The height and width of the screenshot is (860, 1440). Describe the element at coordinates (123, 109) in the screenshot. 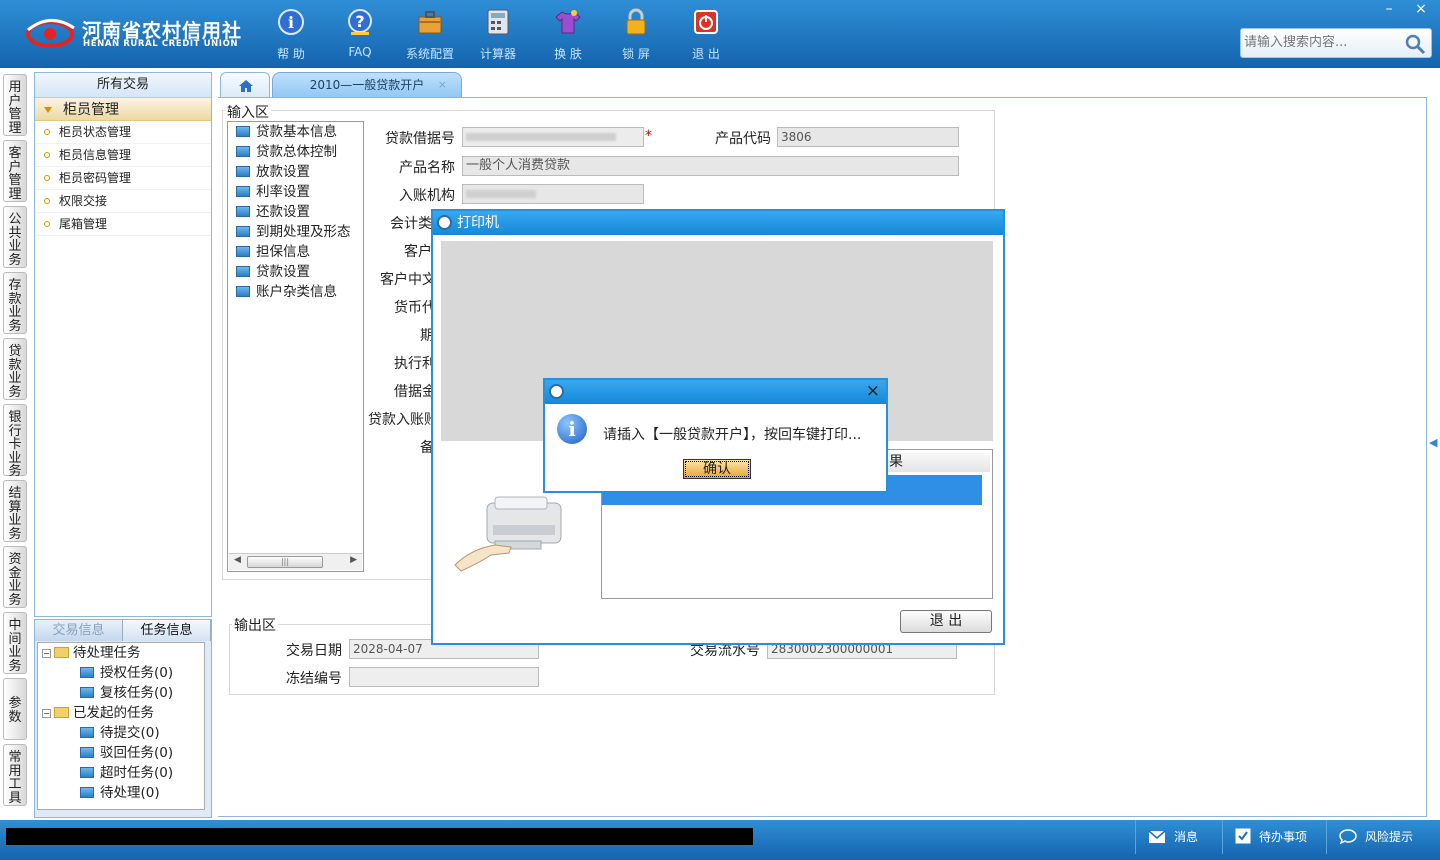

I see `teller-management-group: 柜员管理` at that location.